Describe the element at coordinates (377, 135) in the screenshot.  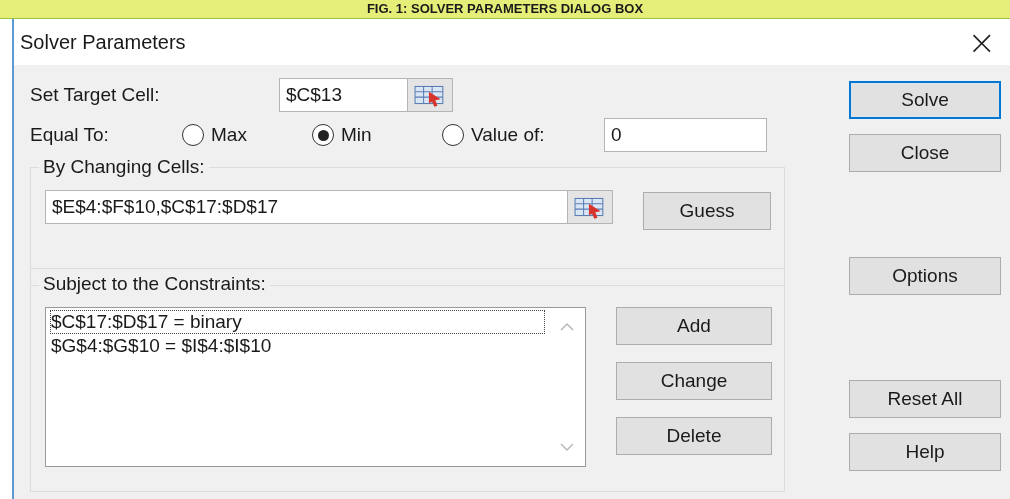
I see `radio-option: Min` at that location.